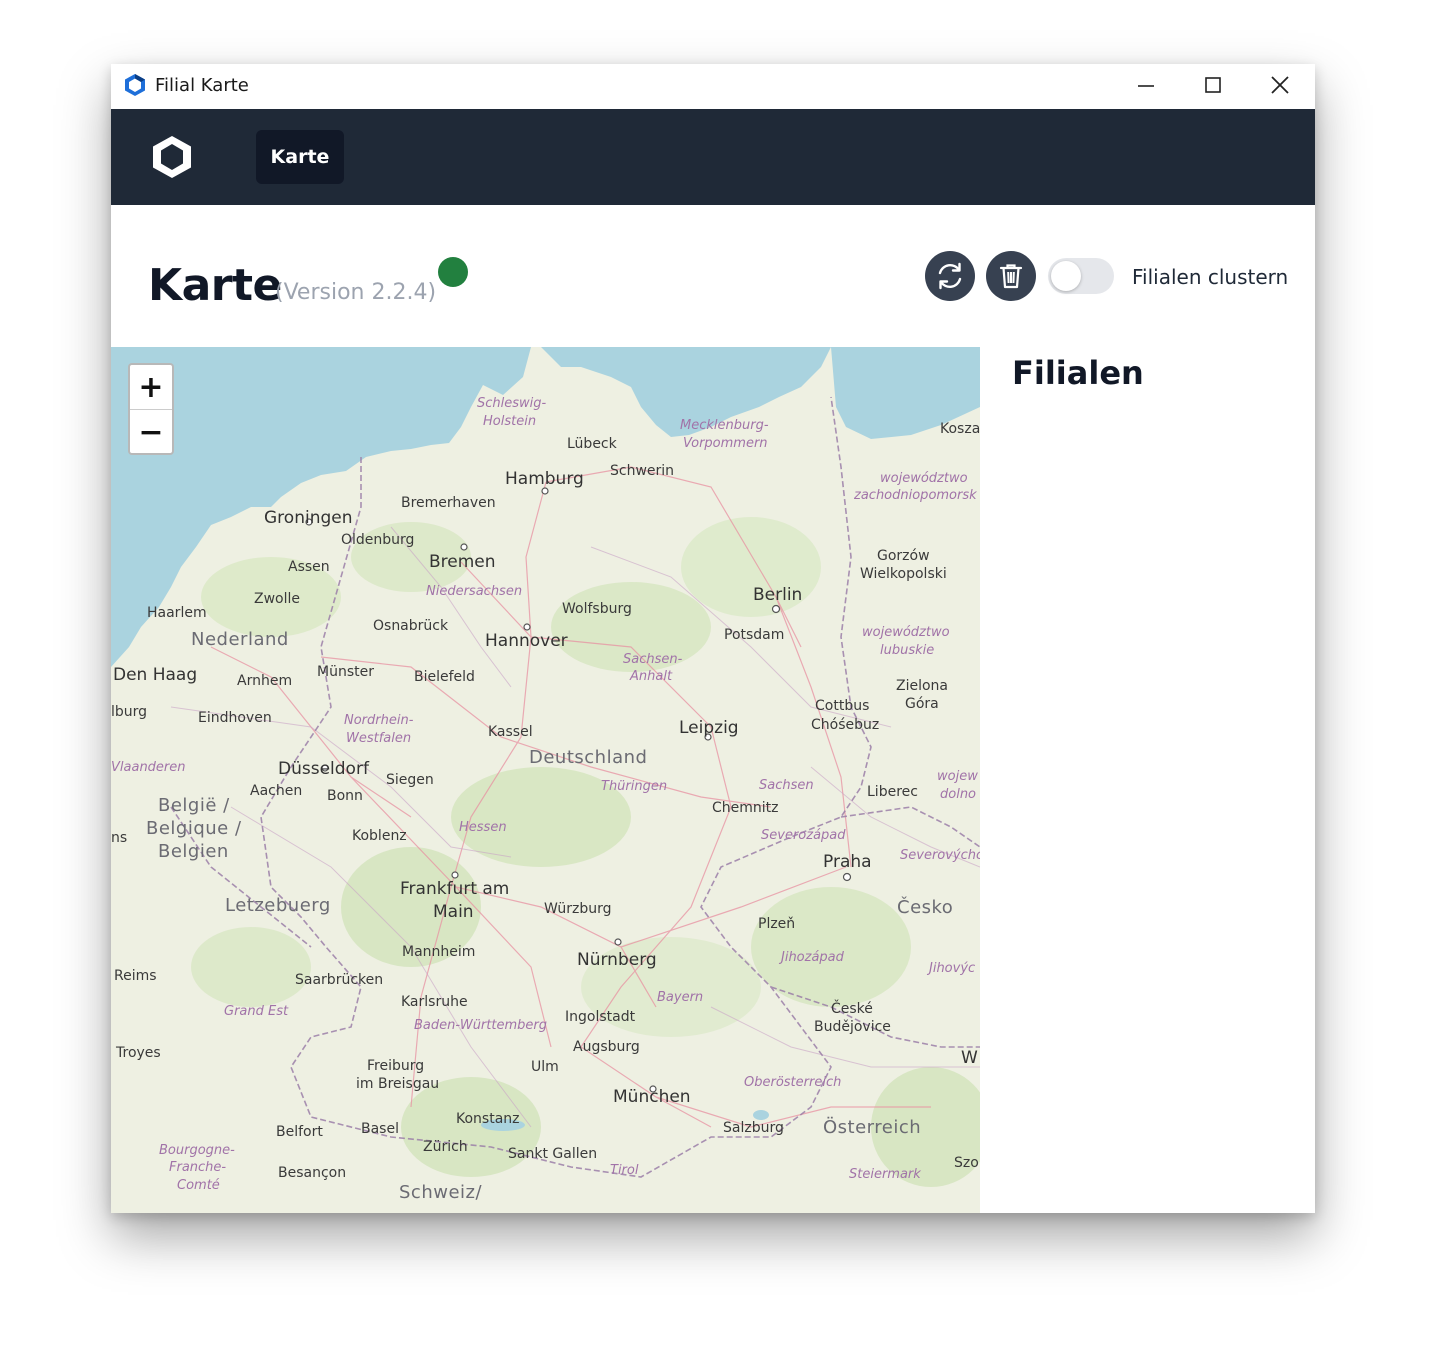 Image resolution: width=1442 pixels, height=1346 pixels. Describe the element at coordinates (915, 495) in the screenshot. I see `map-label: zachodniopomorsk` at that location.